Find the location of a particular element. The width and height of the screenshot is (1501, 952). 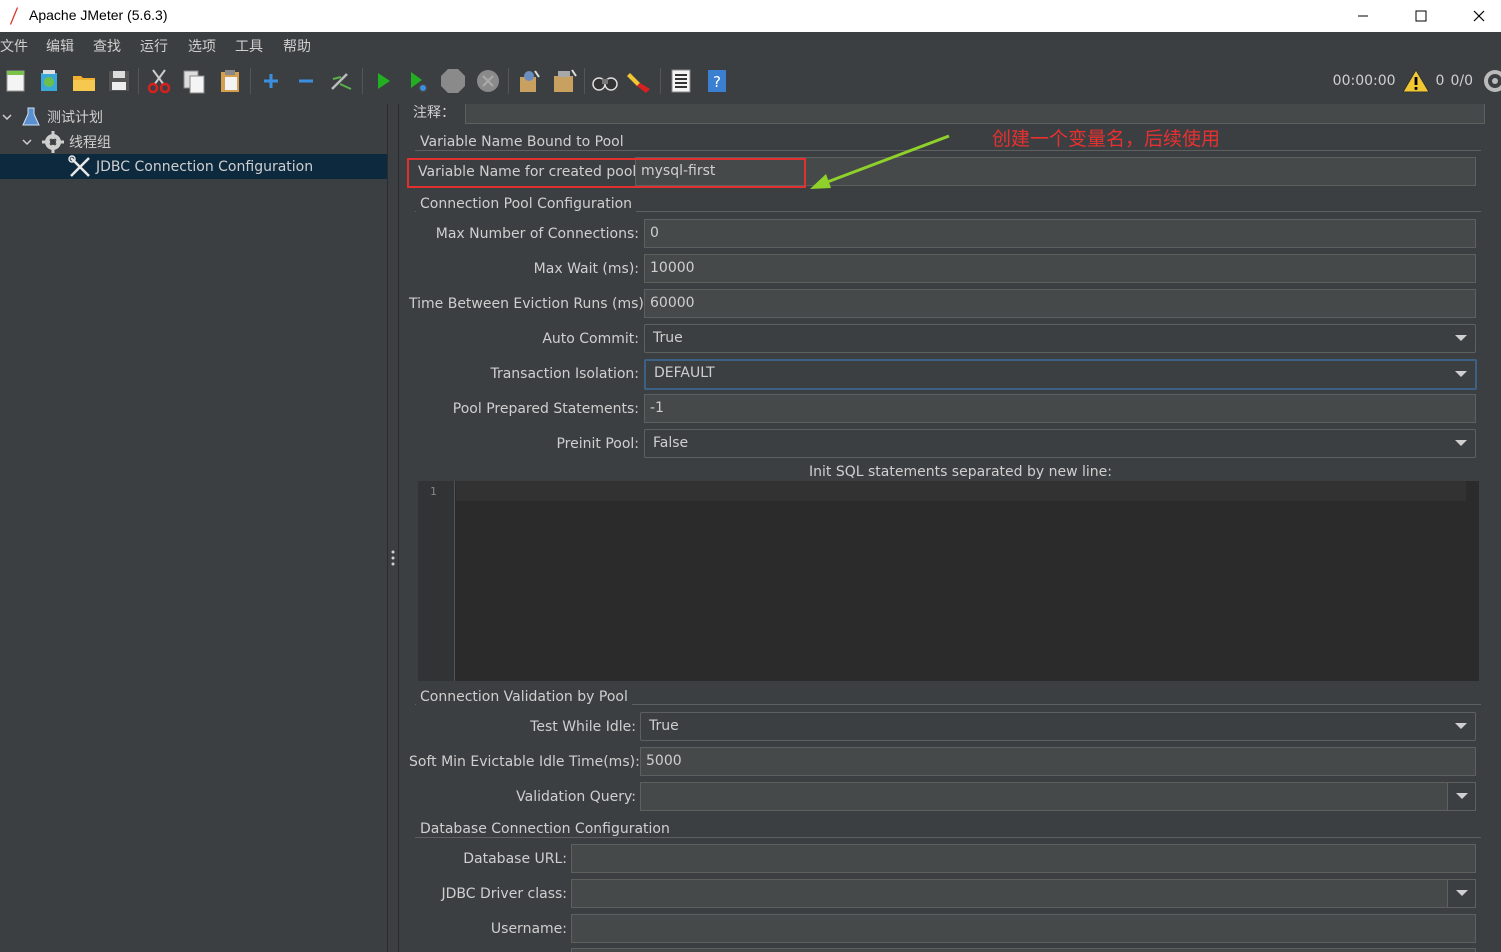

username-label: Username: is located at coordinates (528, 929).